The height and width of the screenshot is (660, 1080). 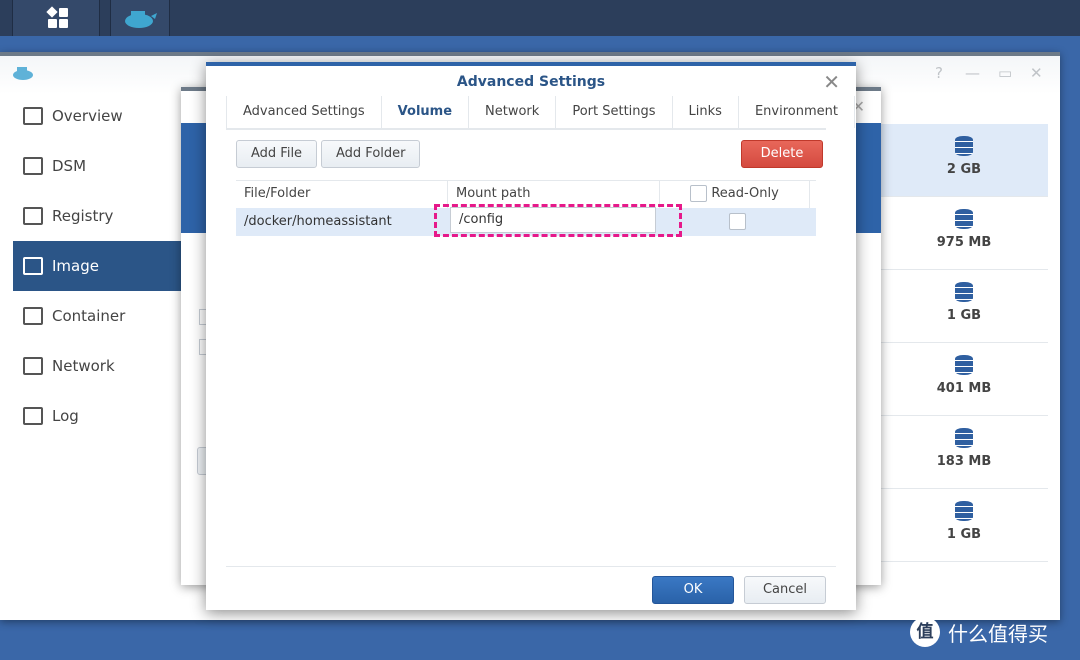 I want to click on ok-button: OK, so click(x=693, y=590).